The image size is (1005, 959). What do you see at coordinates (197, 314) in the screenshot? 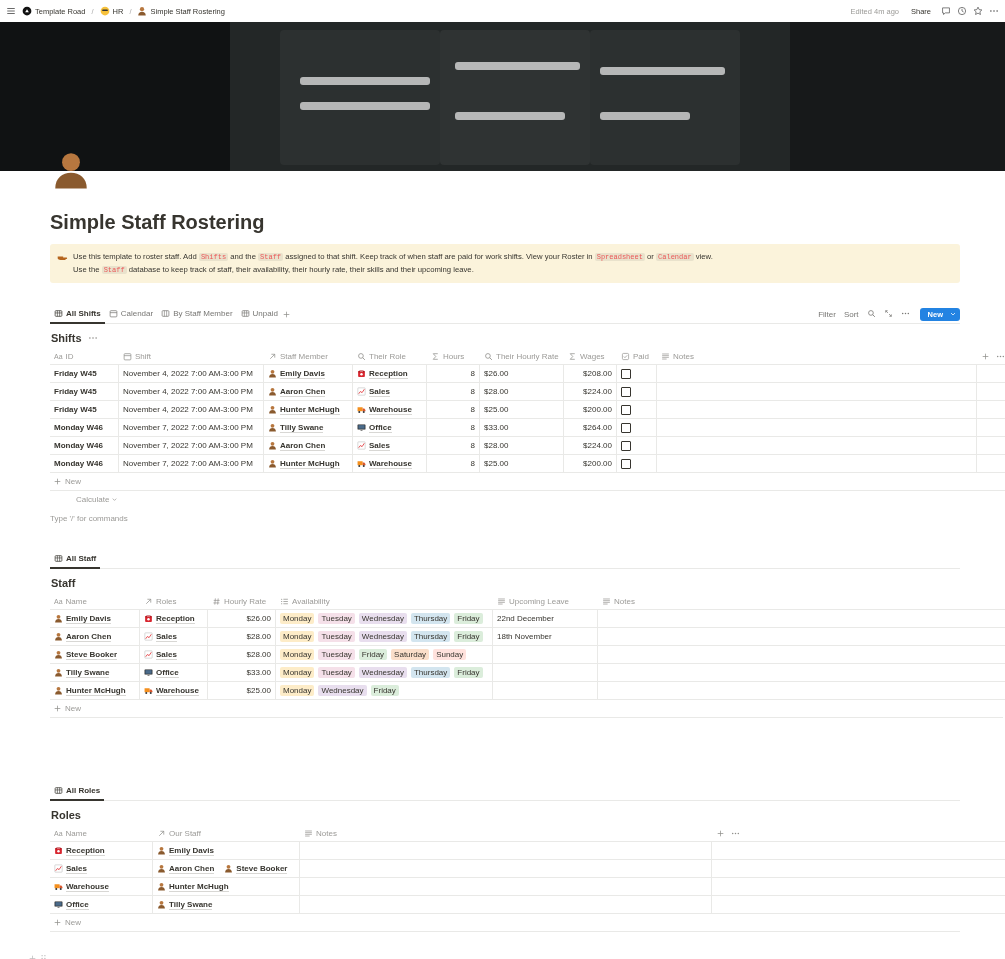
I see `view-tab: By Staff Member` at bounding box center [197, 314].